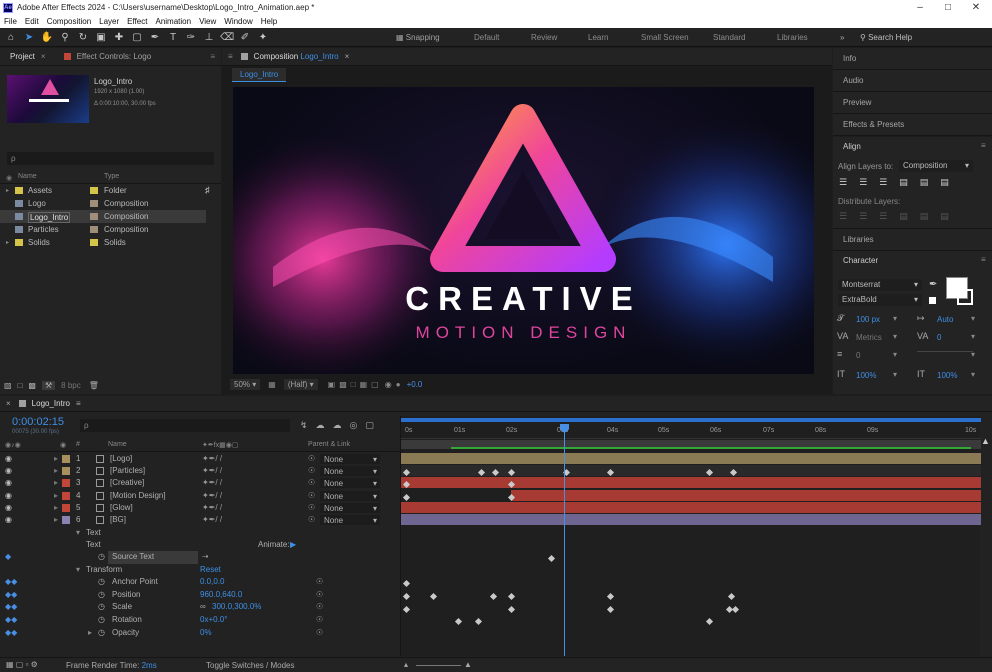 The height and width of the screenshot is (672, 992). Describe the element at coordinates (48, 385) in the screenshot. I see `project-settings-icon: ⚒` at that location.